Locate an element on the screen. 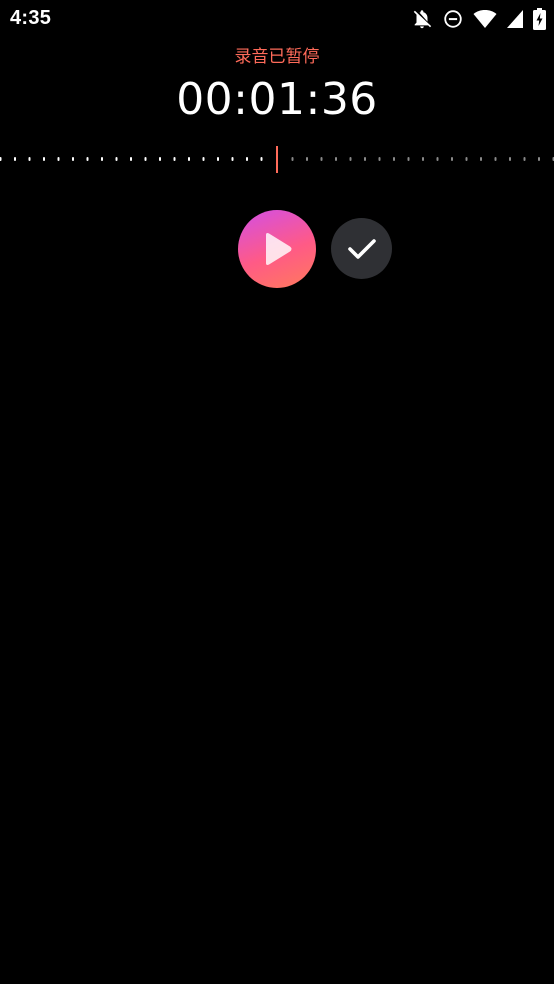 The image size is (554, 984). done-button is located at coordinates (361, 248).